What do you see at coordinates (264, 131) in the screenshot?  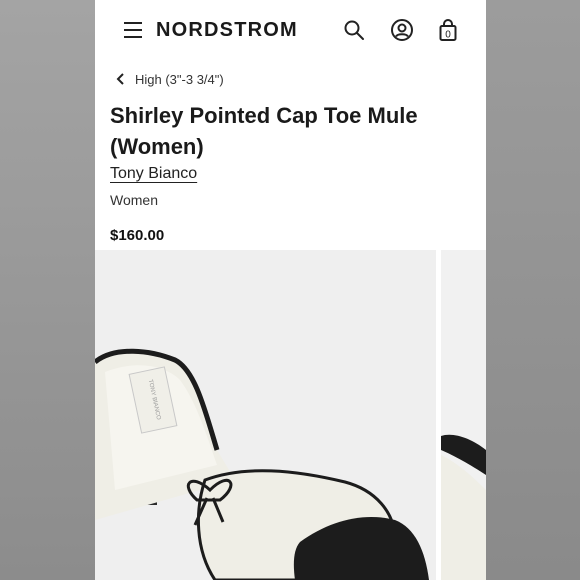 I see `product-title: Shirley Pointed Cap Toe Mule (Women)` at bounding box center [264, 131].